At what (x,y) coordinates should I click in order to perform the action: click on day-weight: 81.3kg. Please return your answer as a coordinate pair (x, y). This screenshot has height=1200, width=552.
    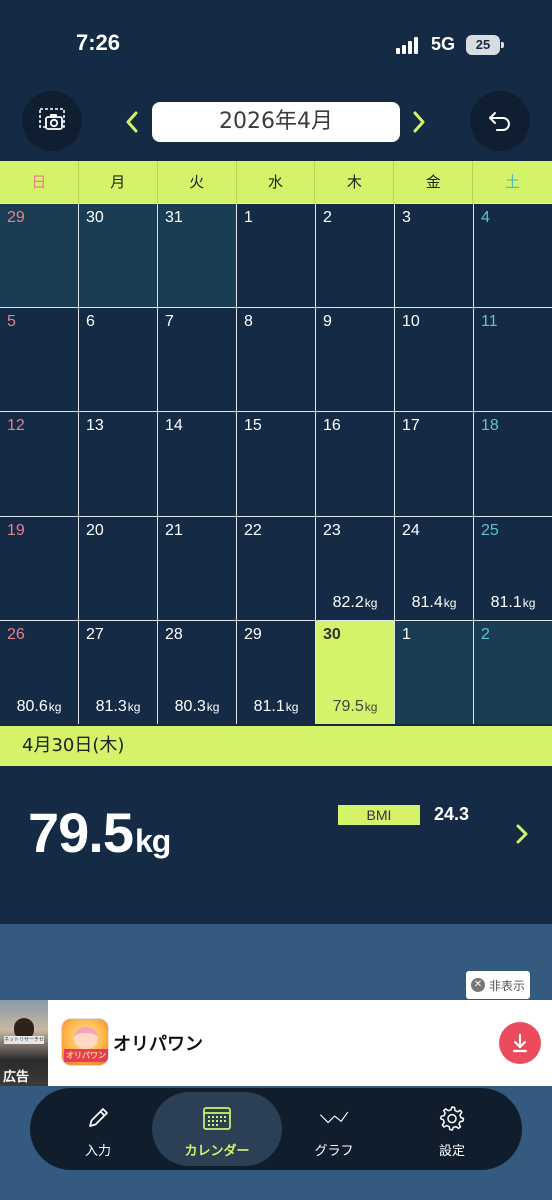
    Looking at the image, I should click on (118, 707).